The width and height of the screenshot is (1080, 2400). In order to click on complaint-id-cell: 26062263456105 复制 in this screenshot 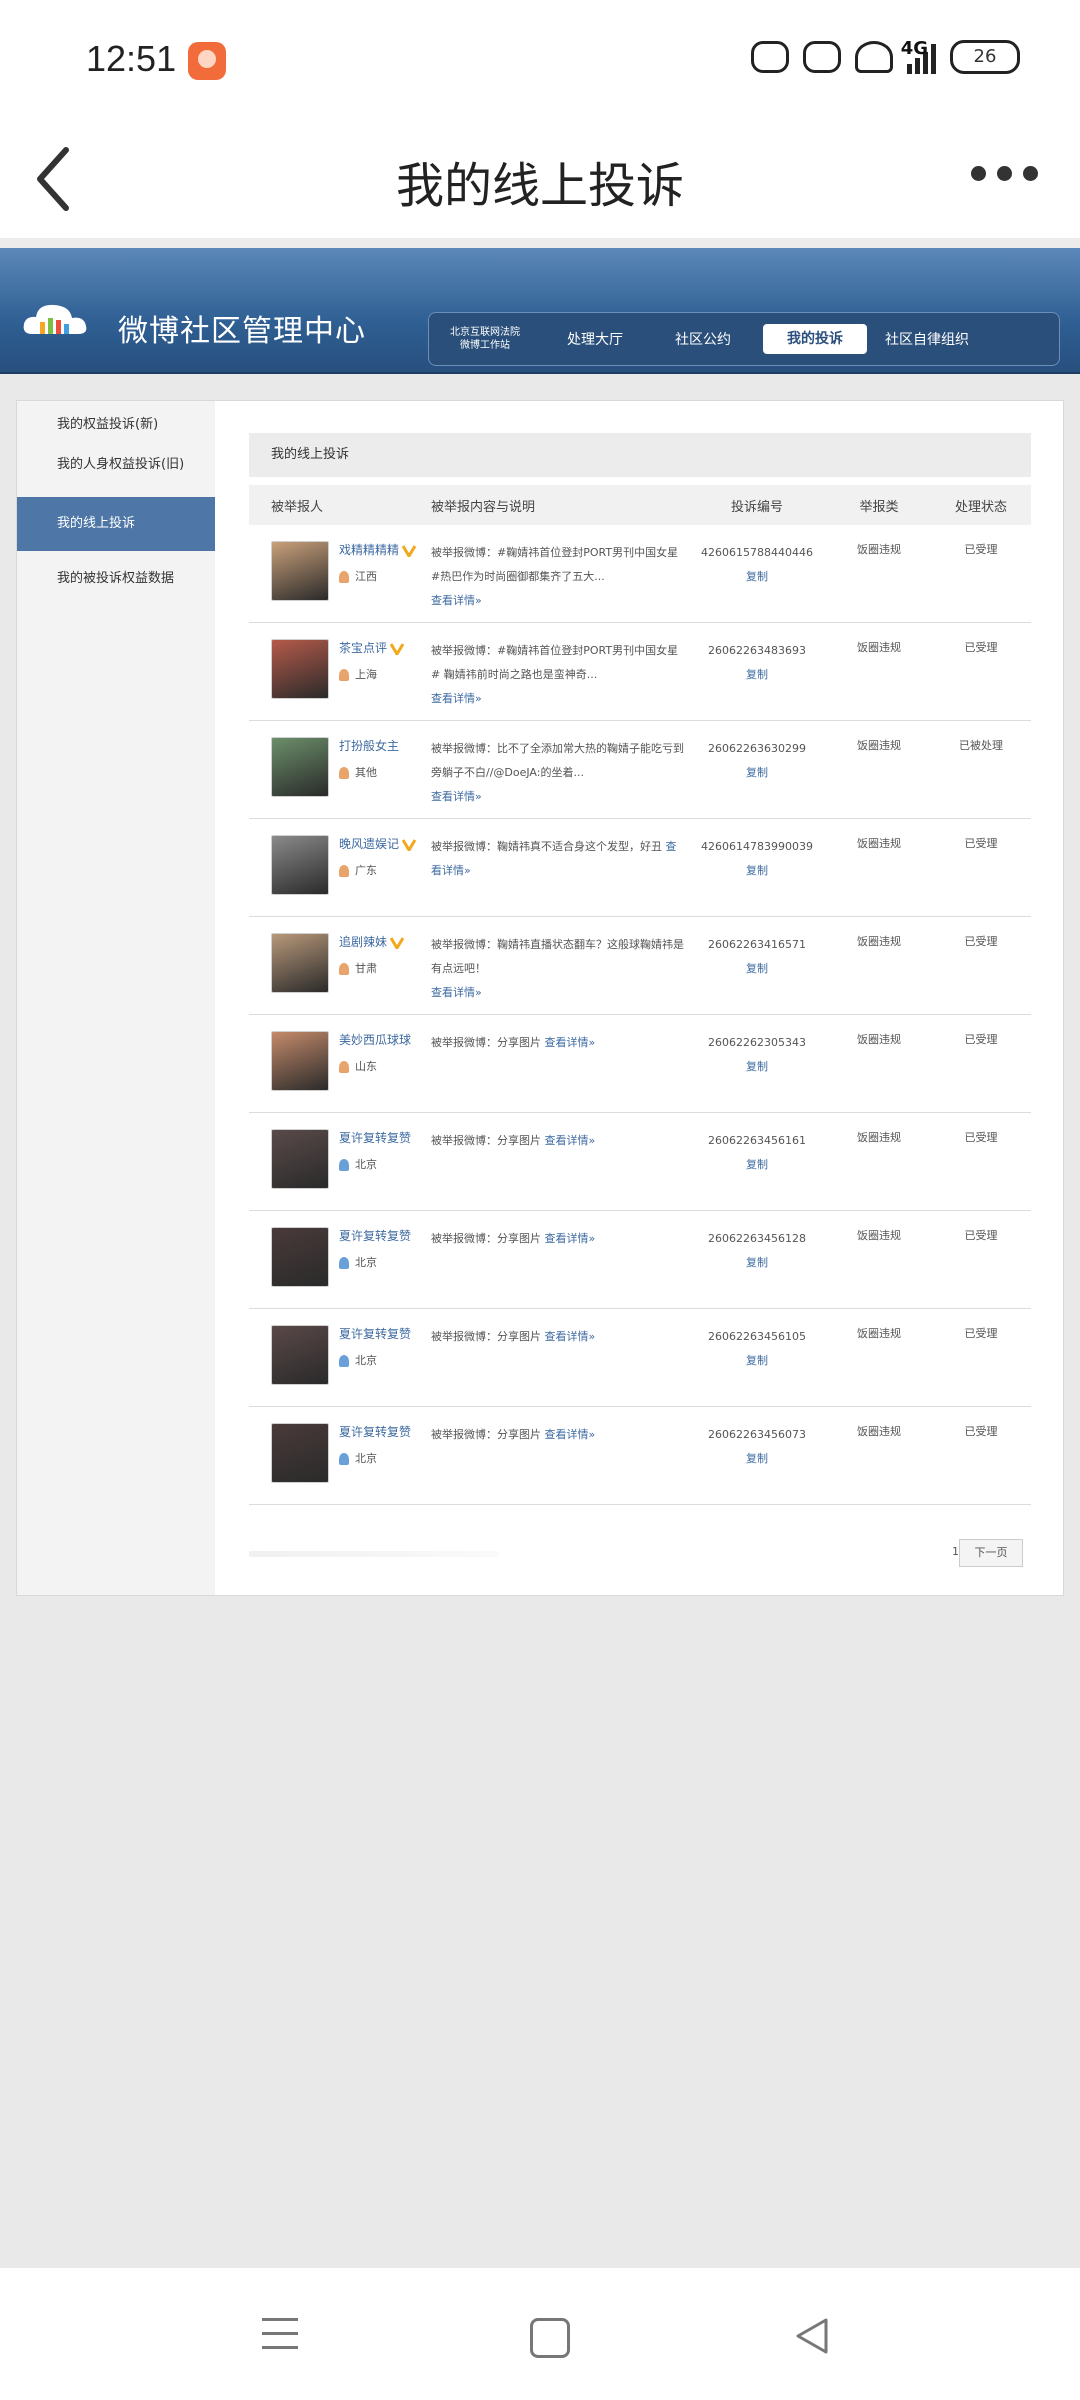, I will do `click(757, 1341)`.